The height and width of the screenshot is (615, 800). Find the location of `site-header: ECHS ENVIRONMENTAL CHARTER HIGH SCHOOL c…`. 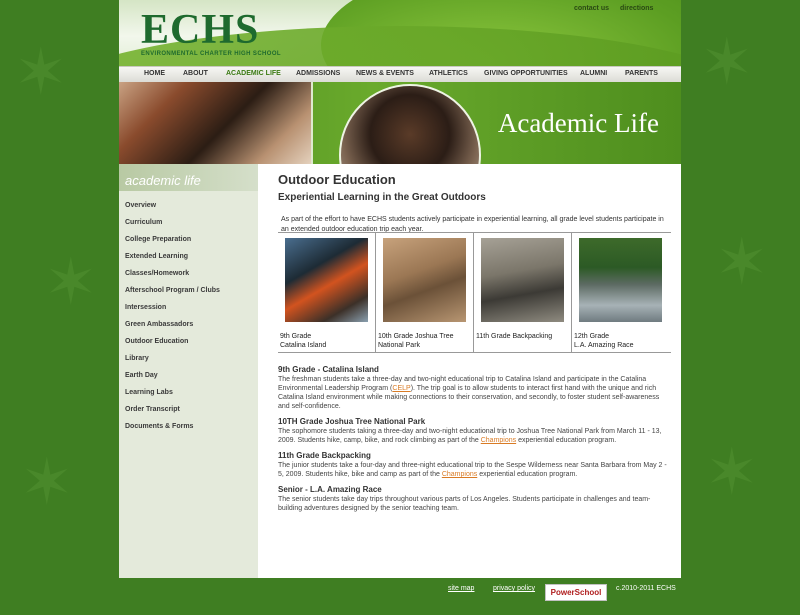

site-header: ECHS ENVIRONMENTAL CHARTER HIGH SCHOOL c… is located at coordinates (400, 33).